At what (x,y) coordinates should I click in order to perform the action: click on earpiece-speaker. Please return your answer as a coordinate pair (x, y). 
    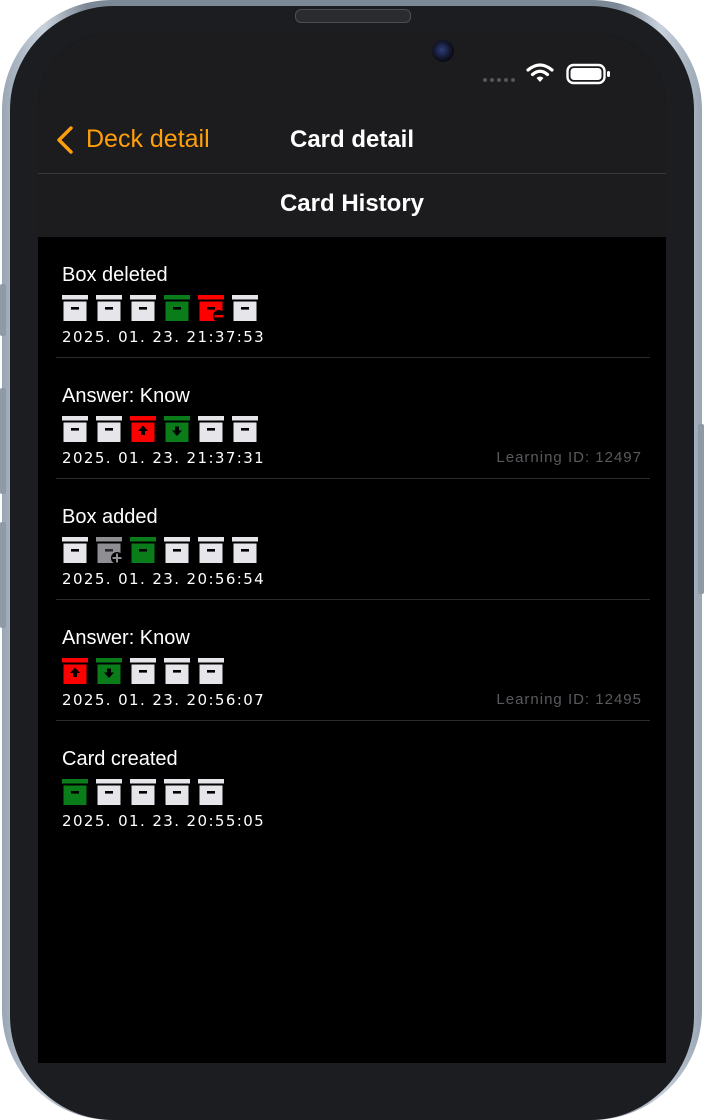
    Looking at the image, I should click on (353, 16).